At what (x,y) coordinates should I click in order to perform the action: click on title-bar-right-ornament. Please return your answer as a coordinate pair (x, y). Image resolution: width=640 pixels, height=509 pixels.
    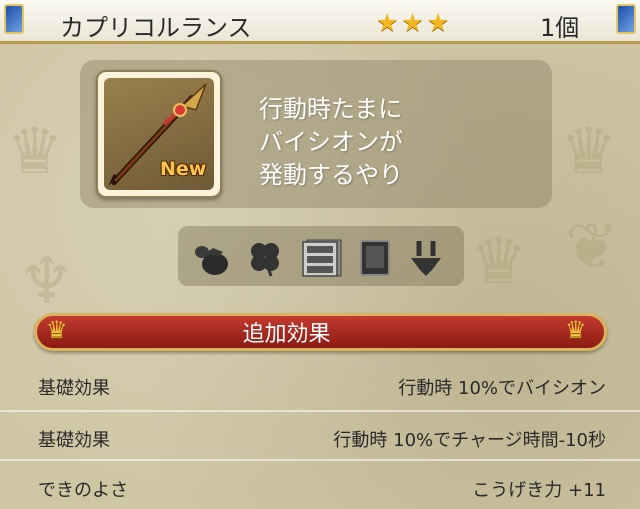
    Looking at the image, I should click on (626, 19).